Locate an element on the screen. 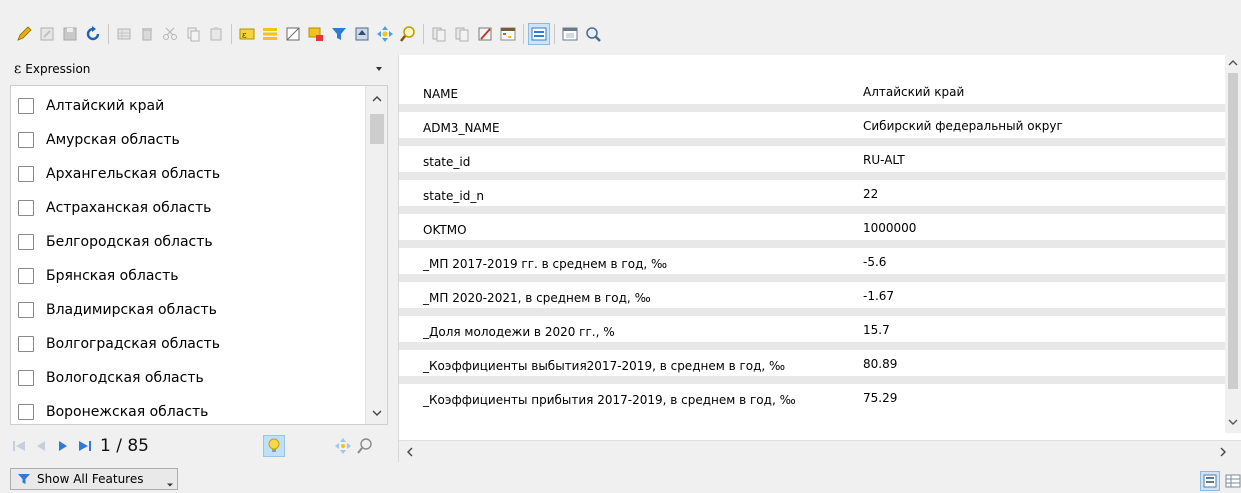 This screenshot has width=1241, height=493. attribute-value-field: 80.89 is located at coordinates (1041, 364).